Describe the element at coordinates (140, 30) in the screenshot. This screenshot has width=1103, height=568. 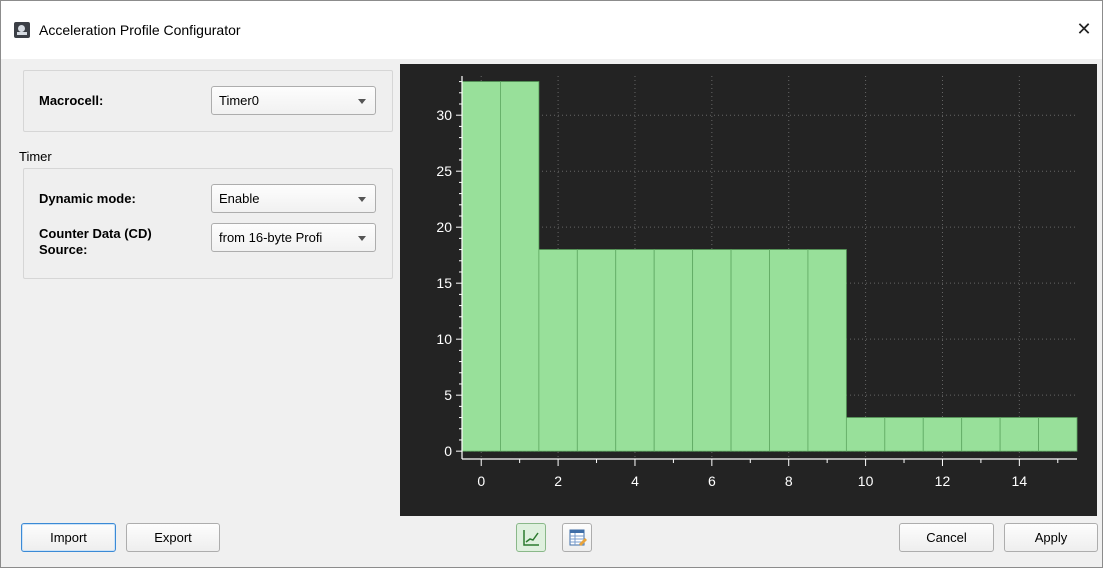
I see `window-title: Acceleration Profile Configurator` at that location.